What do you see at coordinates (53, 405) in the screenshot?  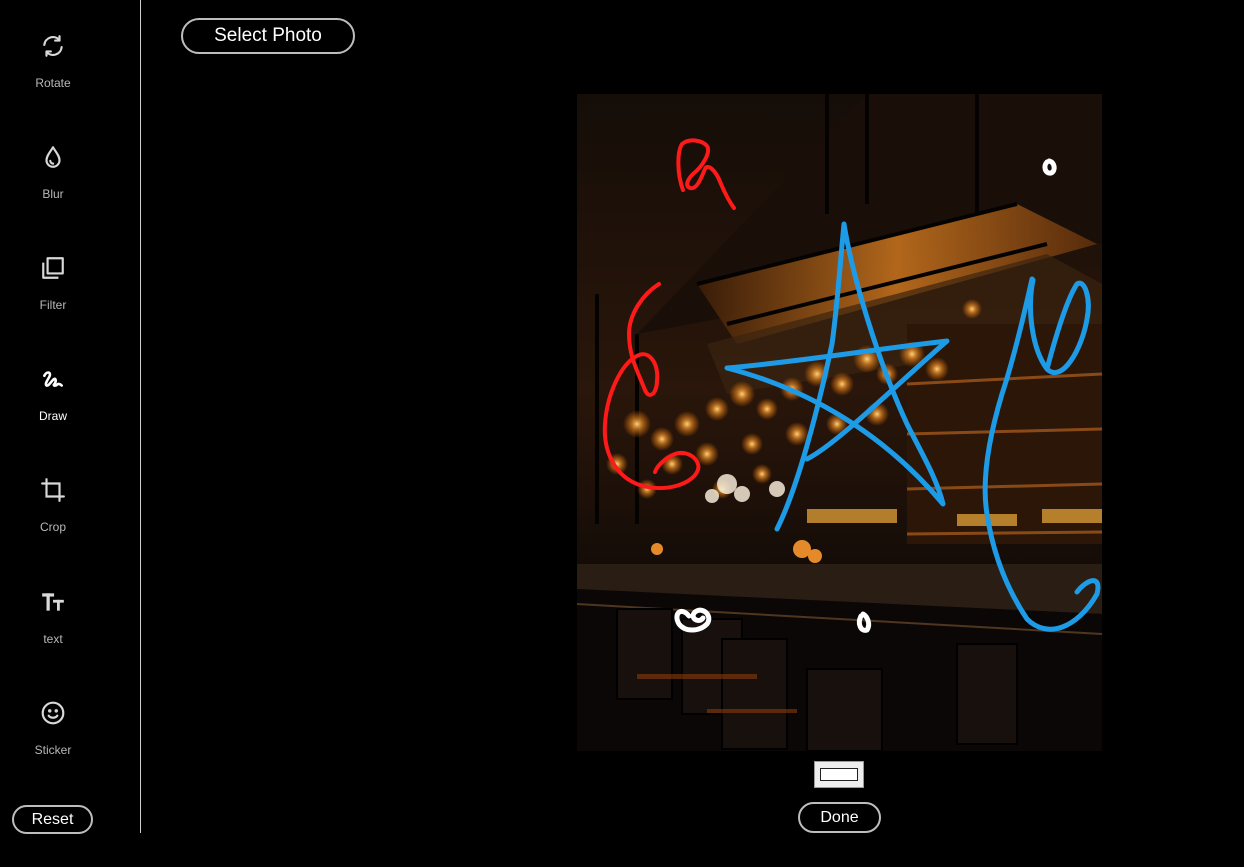 I see `tool-draw: Draw` at bounding box center [53, 405].